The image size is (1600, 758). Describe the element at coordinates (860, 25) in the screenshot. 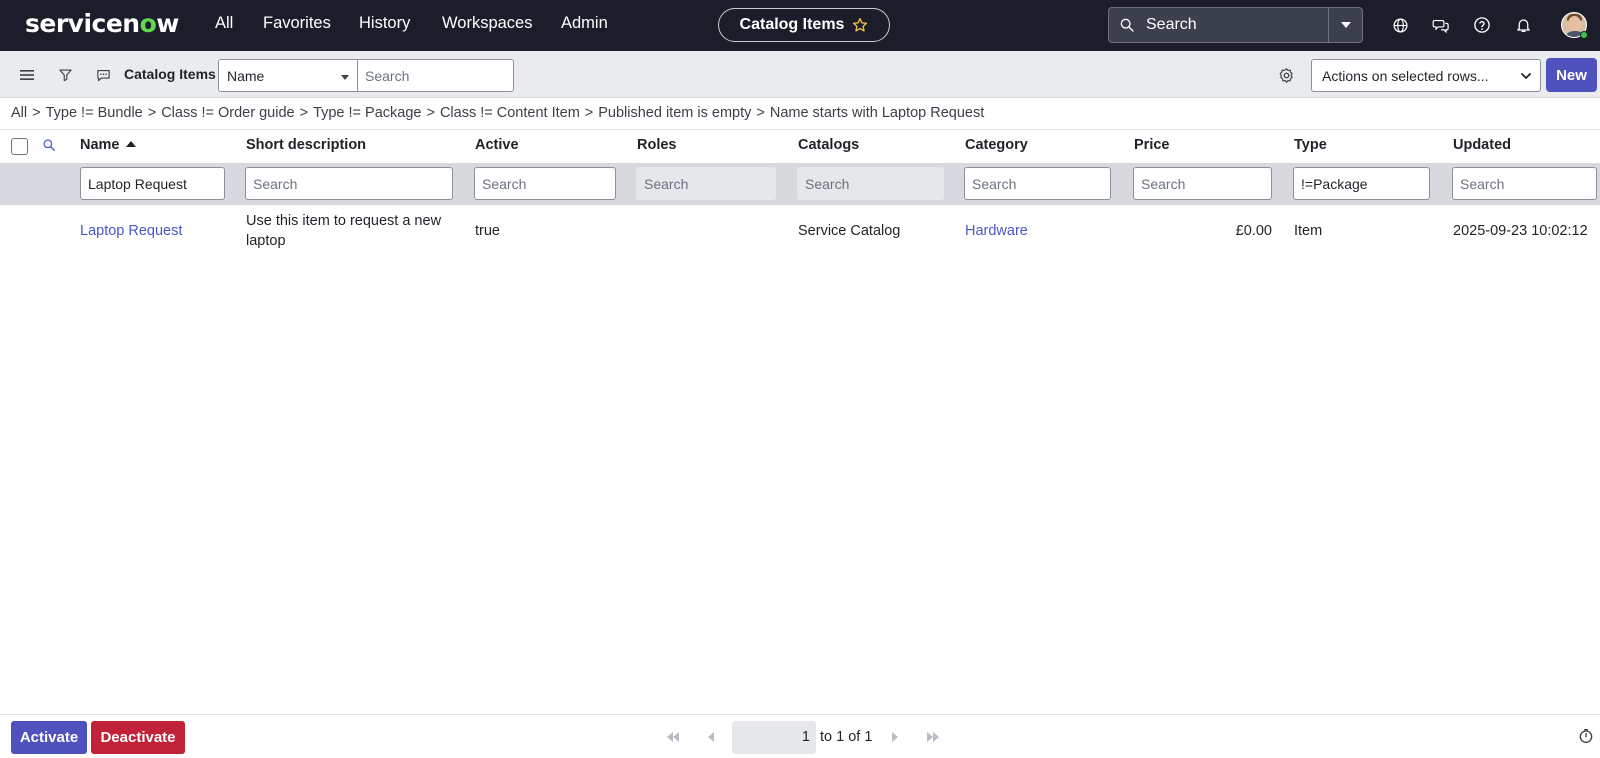

I see `star-icon` at that location.